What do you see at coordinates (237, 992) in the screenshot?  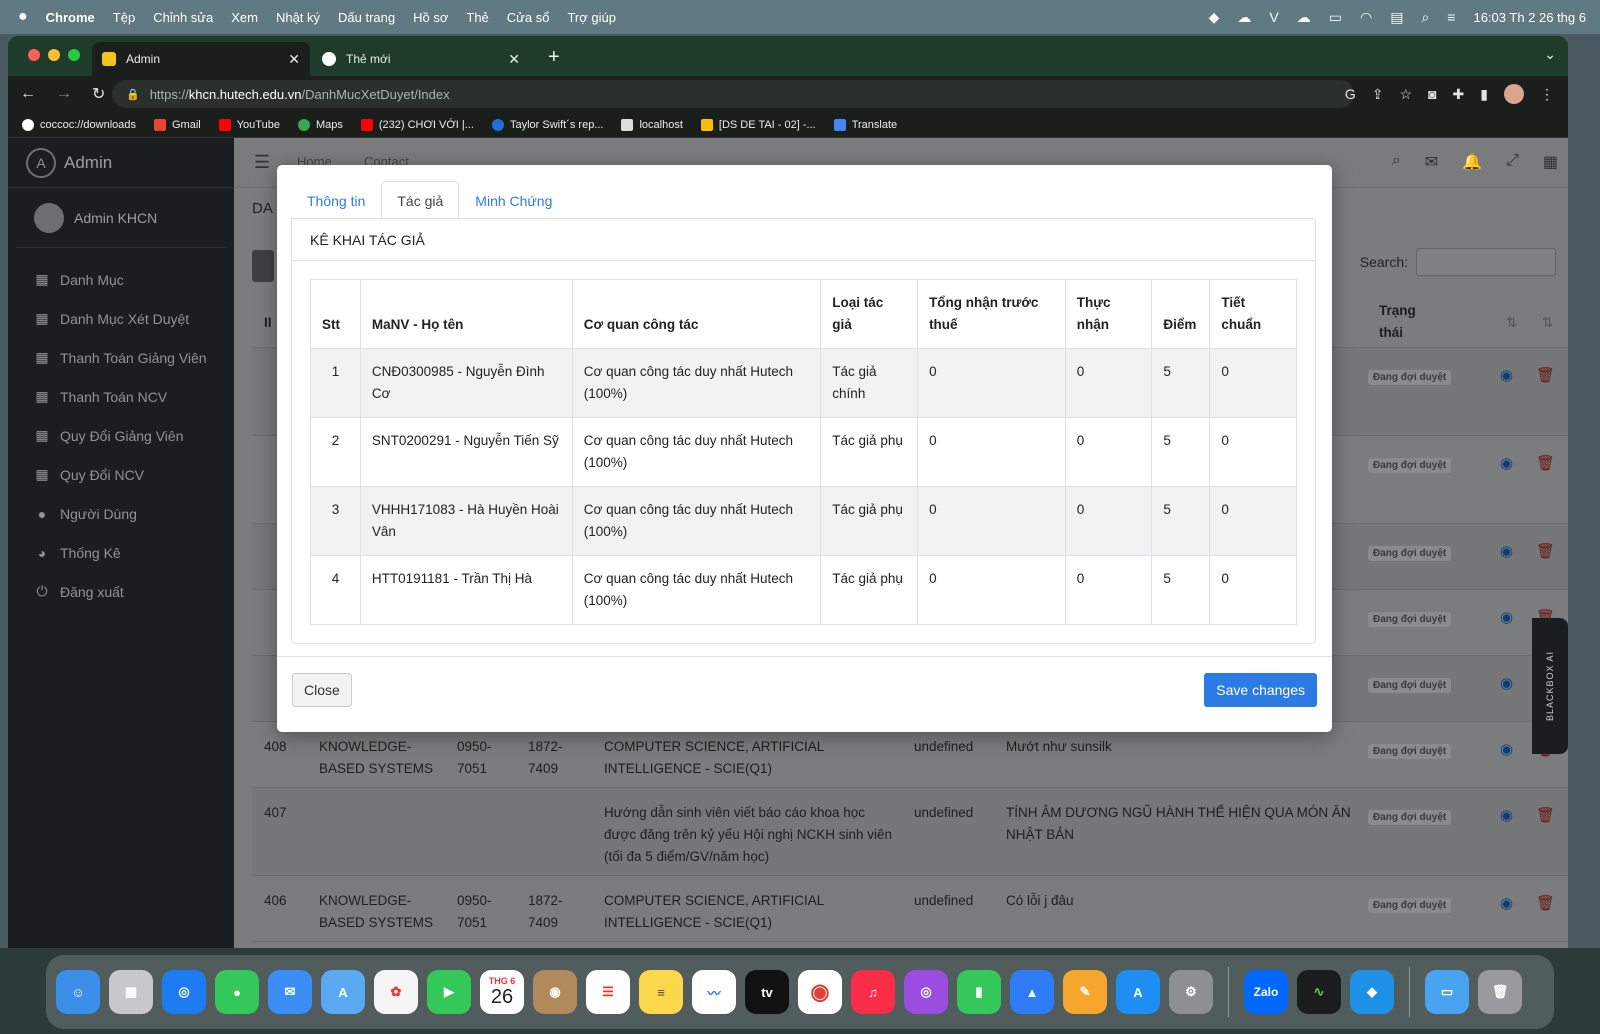 I see `messages-app-icon: ●` at bounding box center [237, 992].